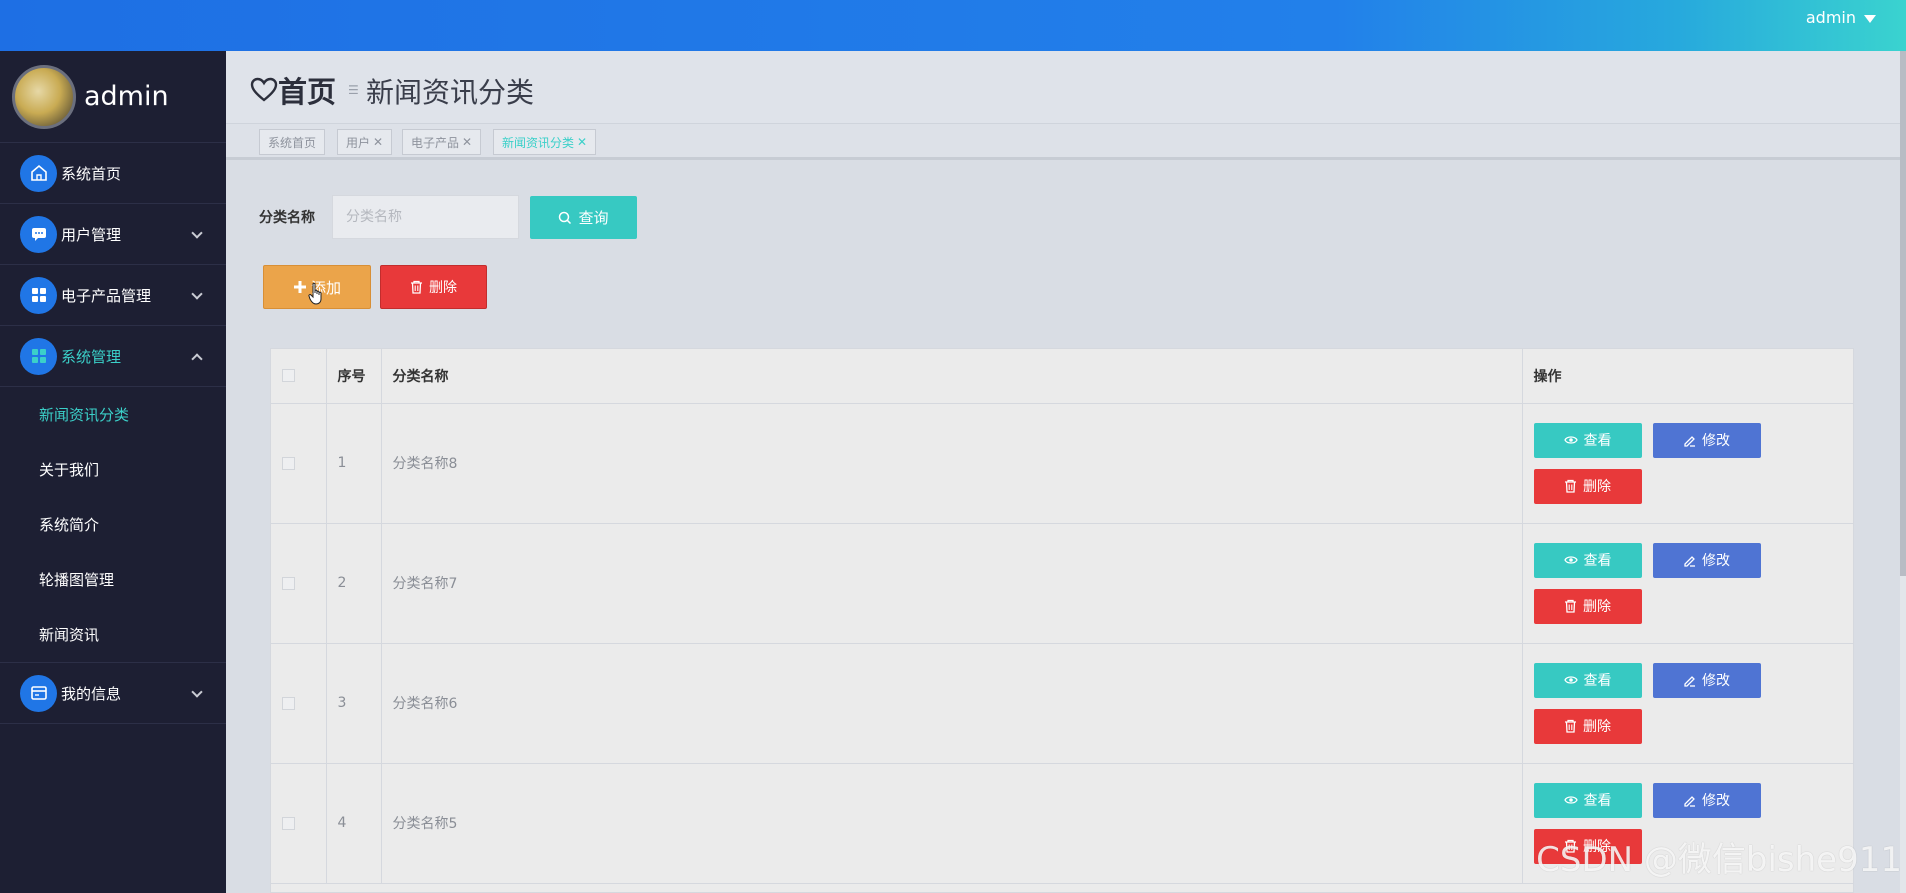 Image resolution: width=1906 pixels, height=893 pixels. What do you see at coordinates (1063, 87) in the screenshot?
I see `page-header: 首页 ☰ 新闻资讯分类` at bounding box center [1063, 87].